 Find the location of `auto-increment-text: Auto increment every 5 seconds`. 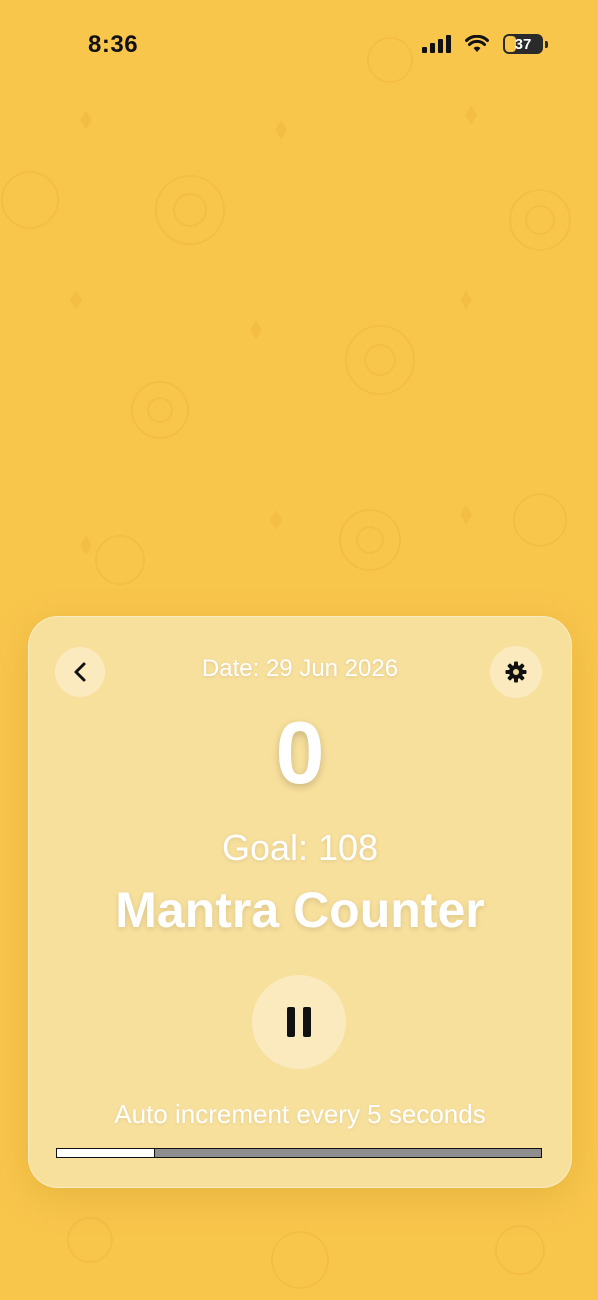

auto-increment-text: Auto increment every 5 seconds is located at coordinates (300, 1114).